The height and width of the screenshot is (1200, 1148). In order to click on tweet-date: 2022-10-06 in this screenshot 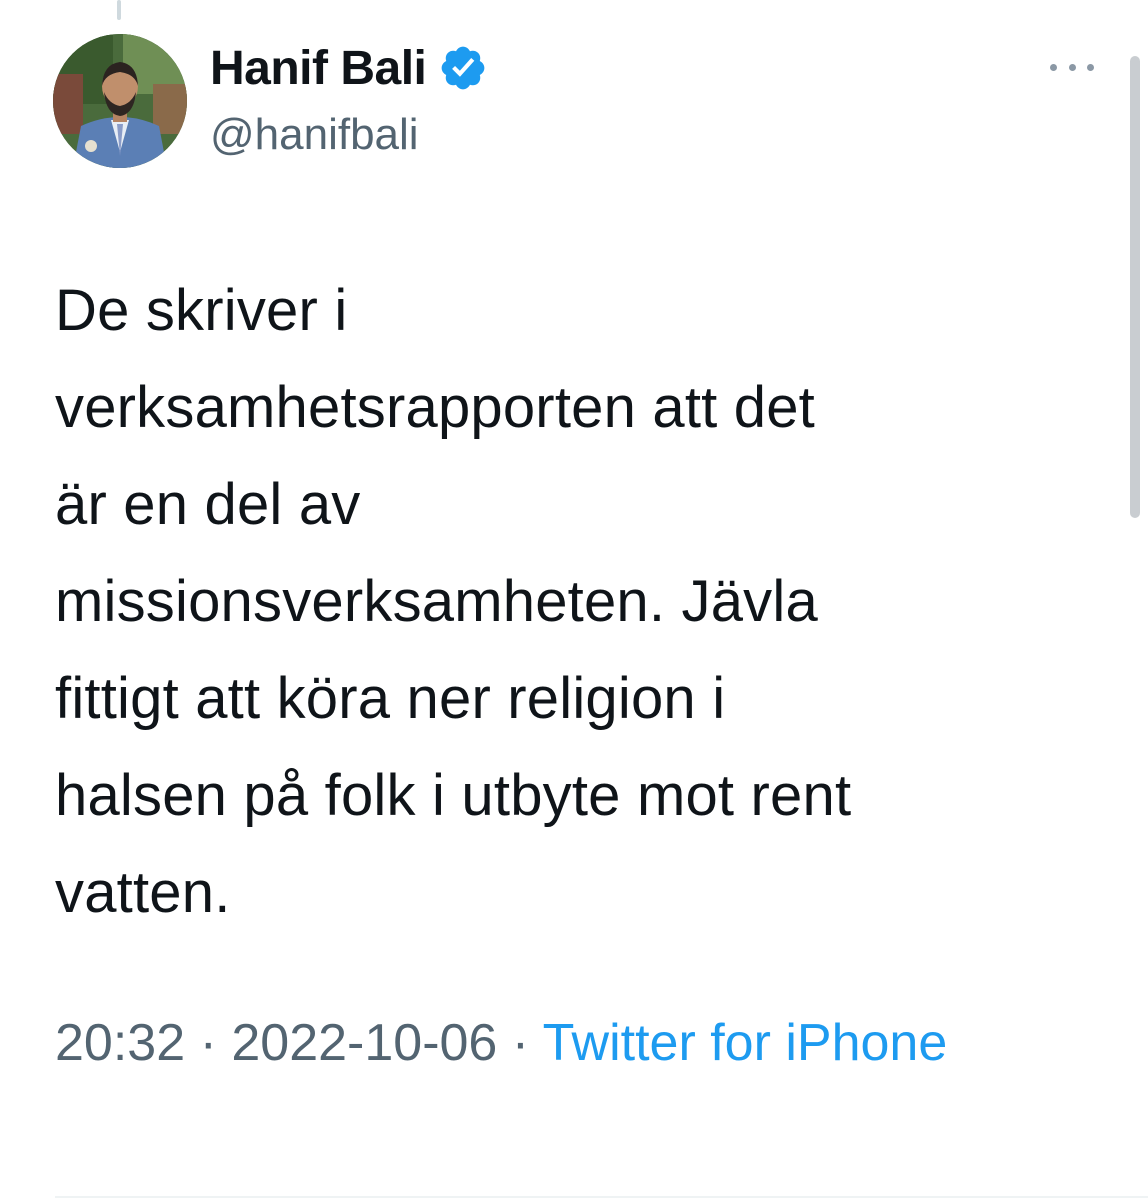, I will do `click(364, 1043)`.